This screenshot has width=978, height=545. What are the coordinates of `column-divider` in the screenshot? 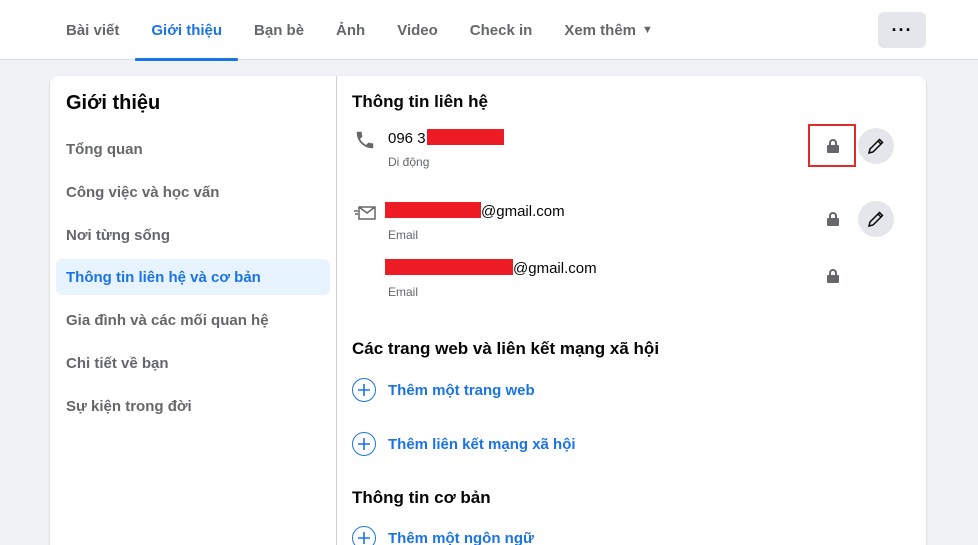 It's located at (336, 310).